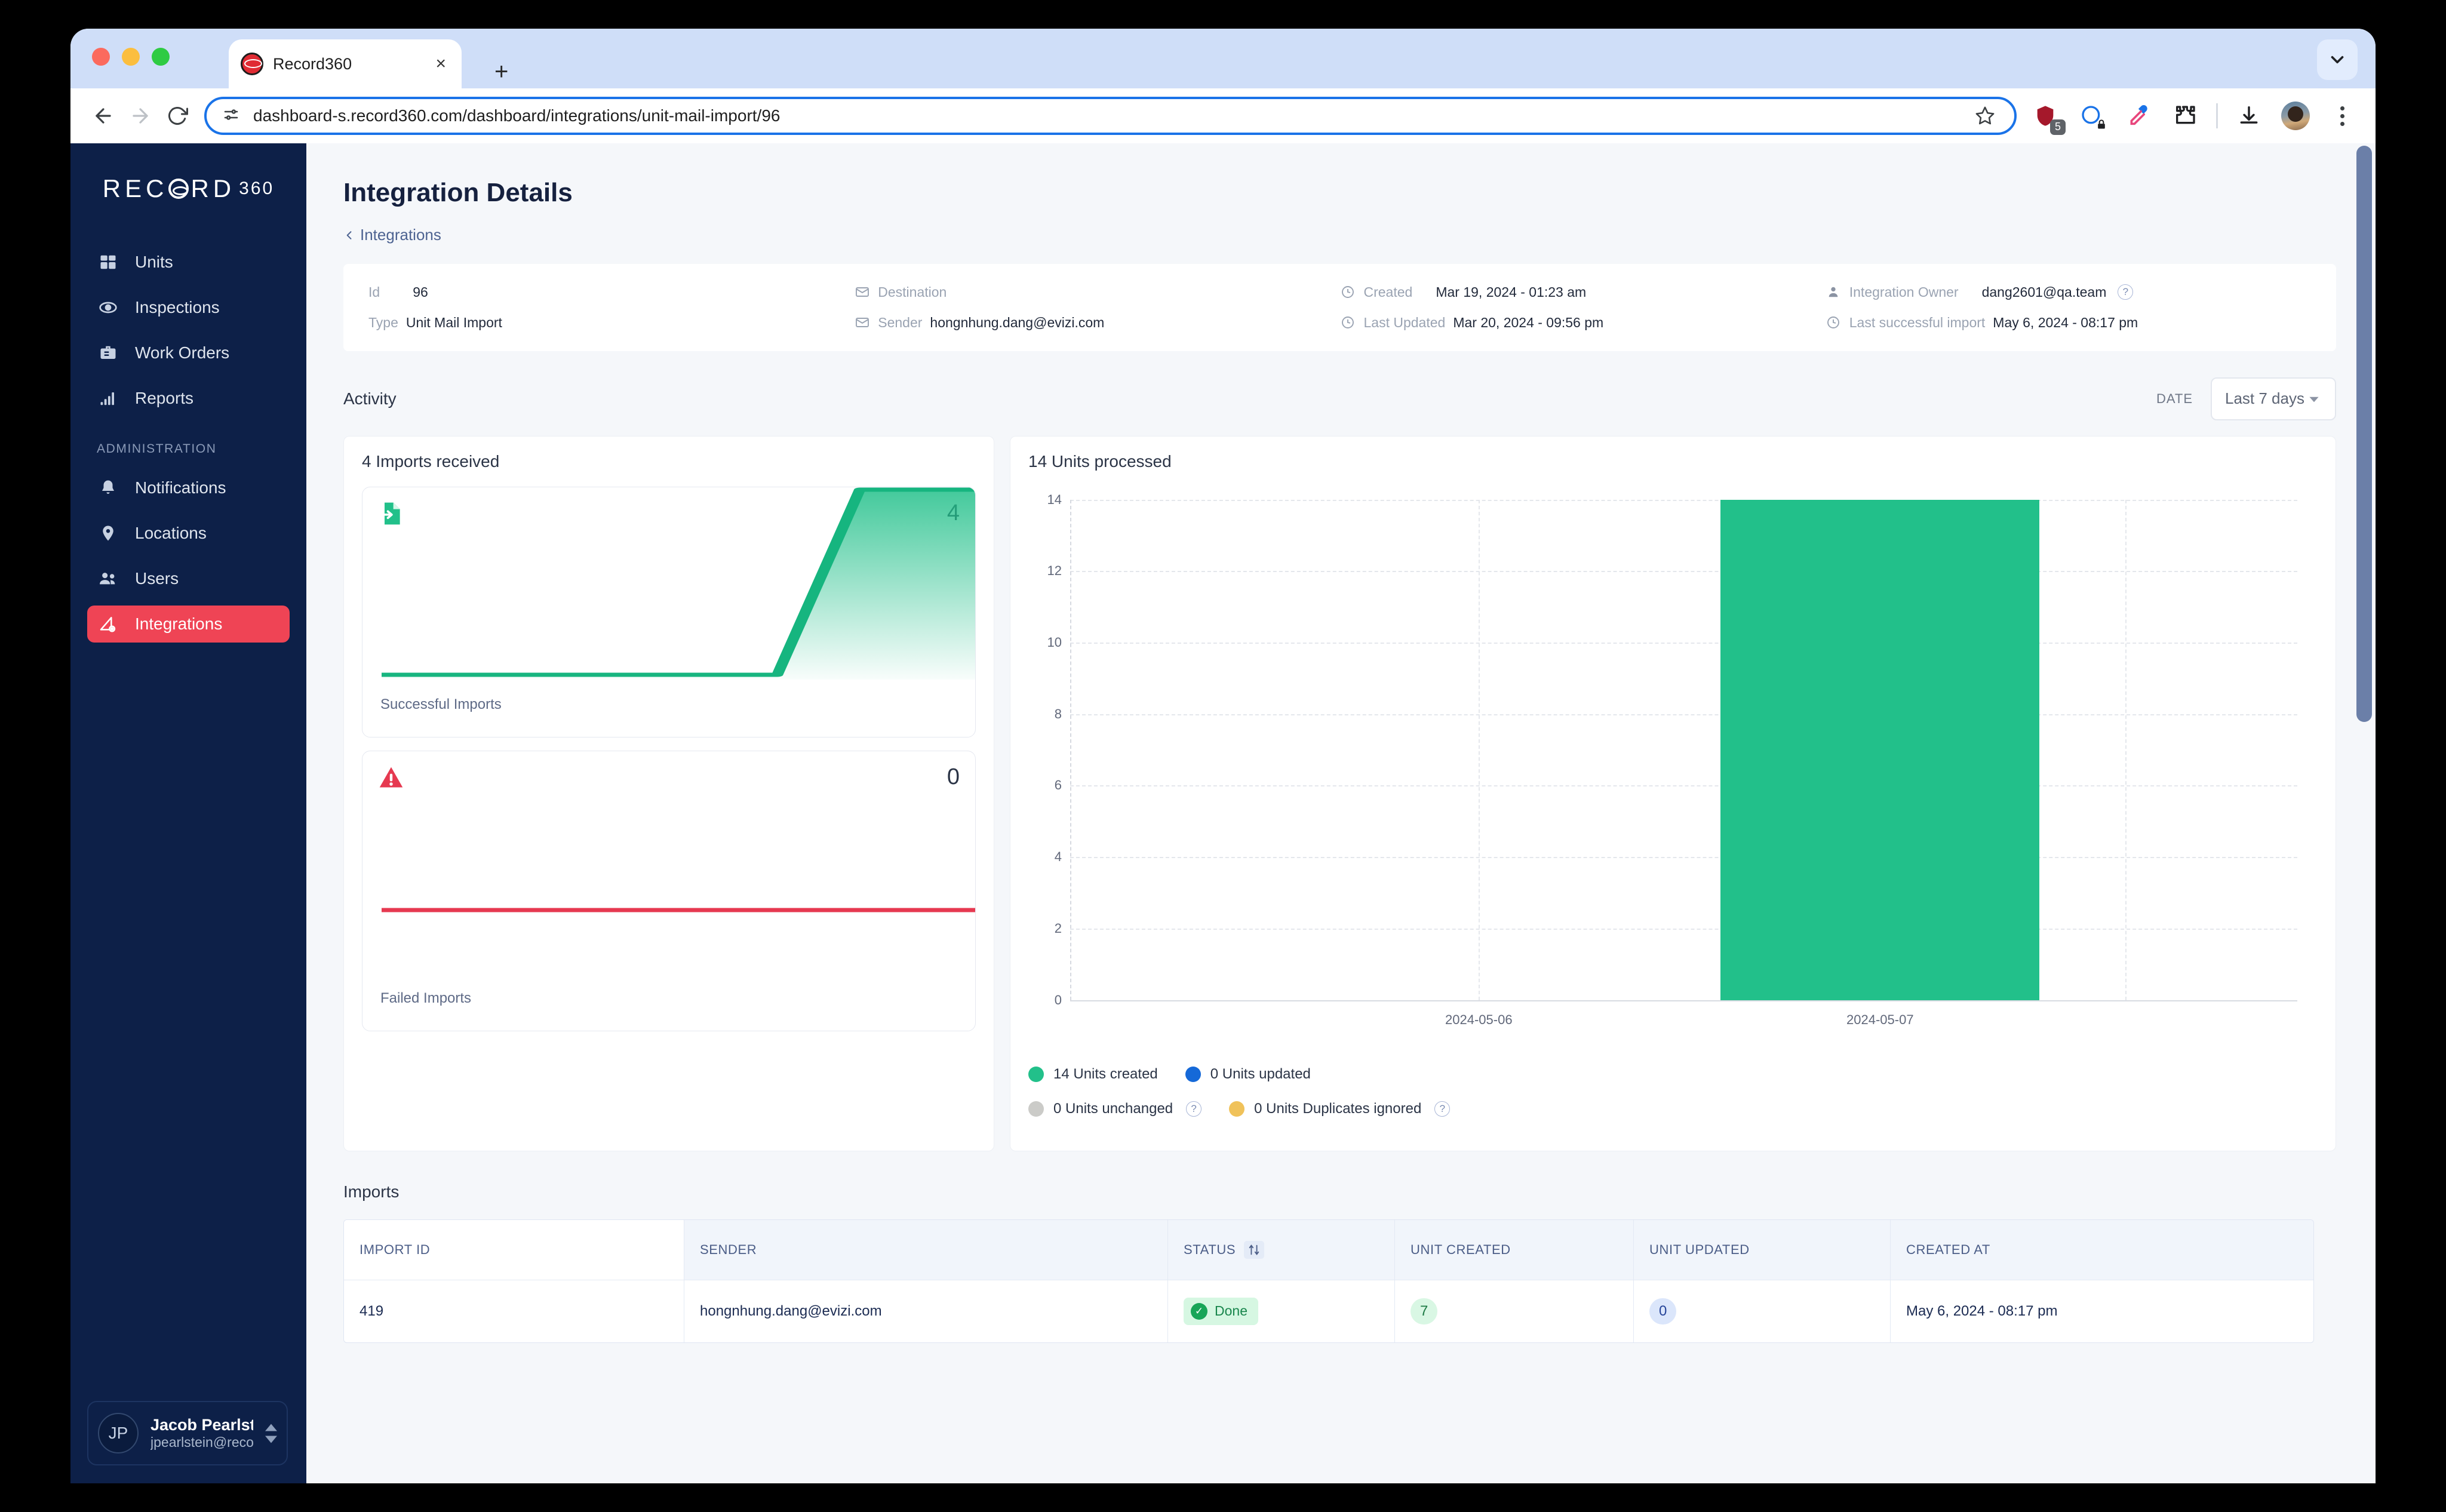 This screenshot has height=1512, width=2446. I want to click on column-header-unit-updated: UNIT UPDATED, so click(1762, 1249).